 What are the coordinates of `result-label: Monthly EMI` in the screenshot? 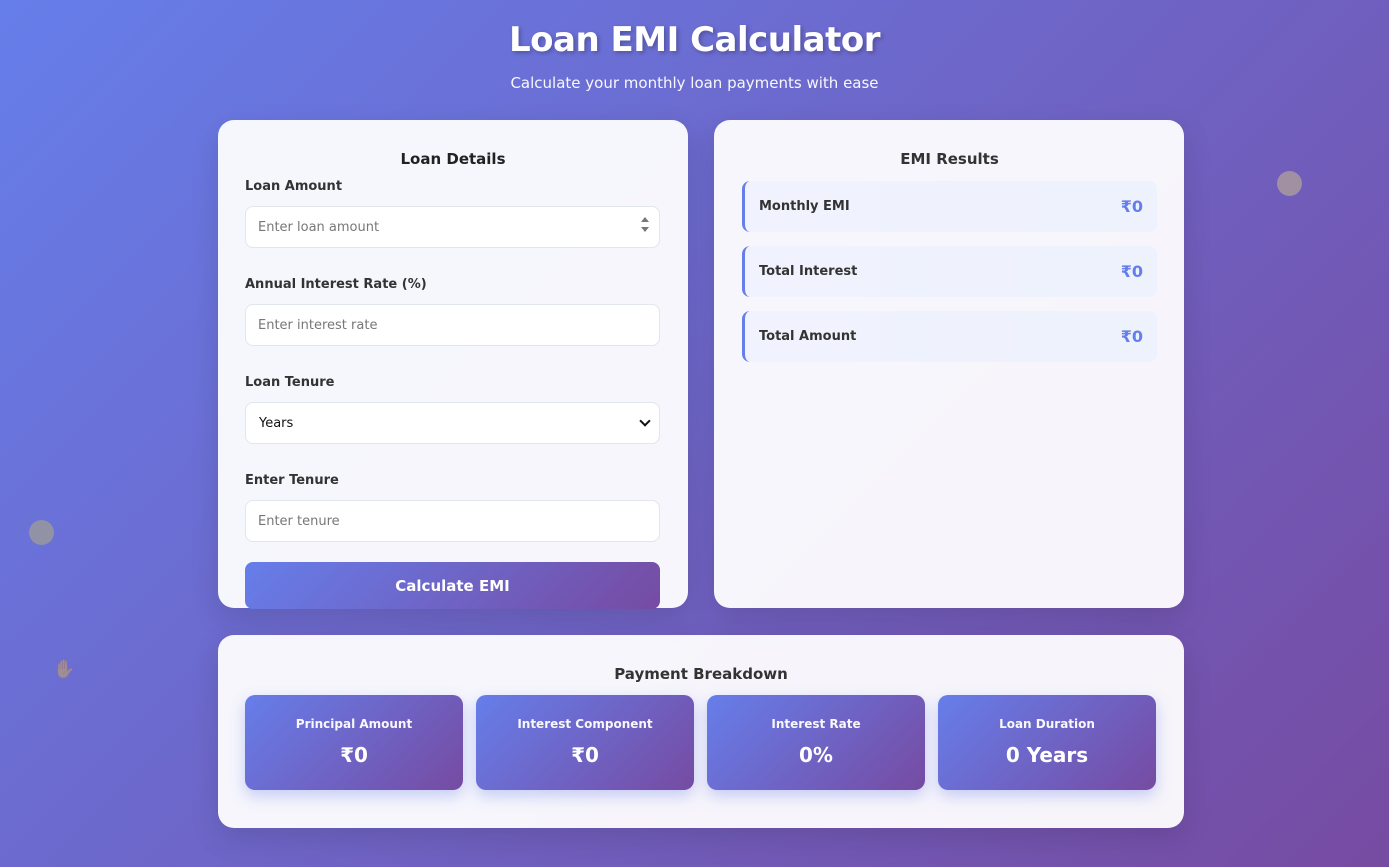 It's located at (804, 206).